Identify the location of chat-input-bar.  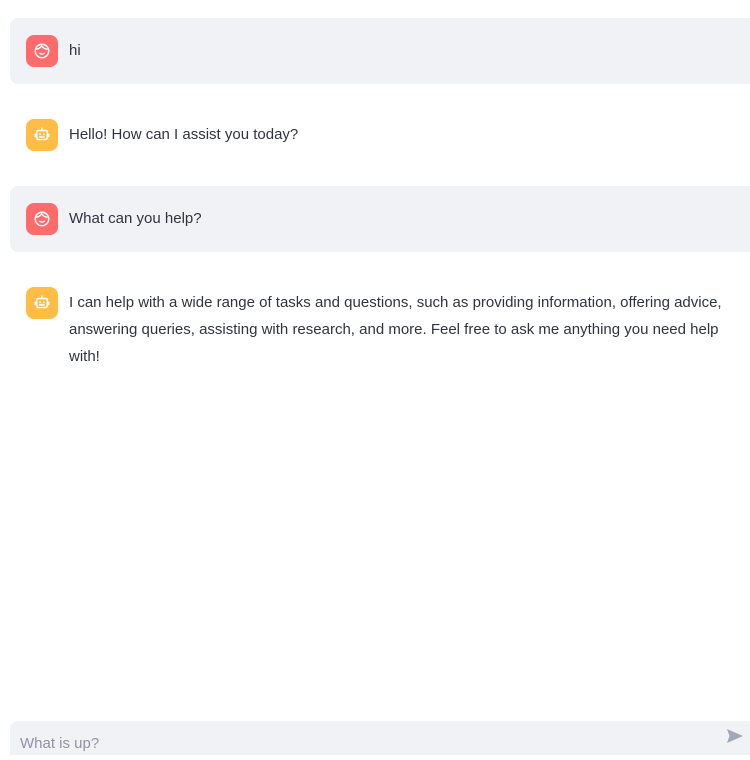
(380, 740).